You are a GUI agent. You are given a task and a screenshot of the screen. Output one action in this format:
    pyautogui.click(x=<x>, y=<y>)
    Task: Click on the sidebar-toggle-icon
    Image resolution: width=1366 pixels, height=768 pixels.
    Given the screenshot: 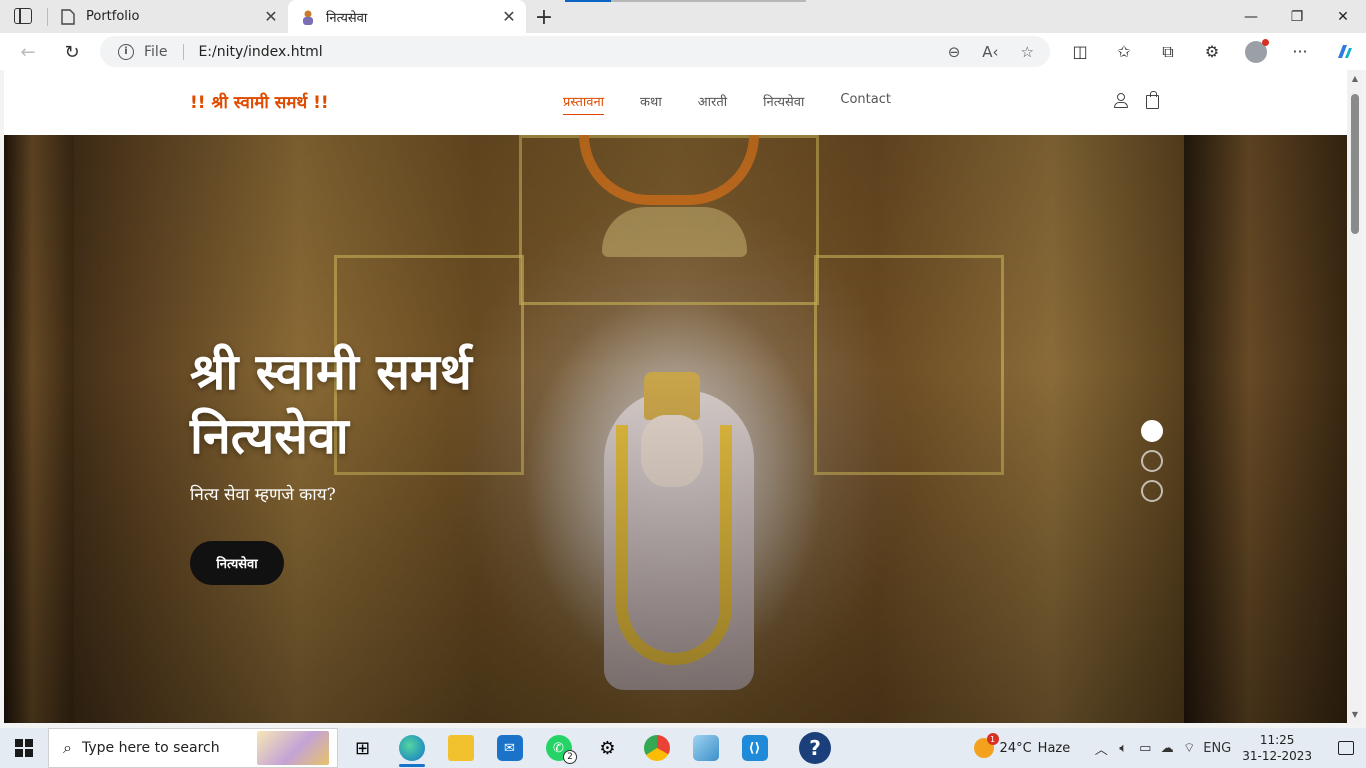 What is the action you would take?
    pyautogui.click(x=23, y=16)
    